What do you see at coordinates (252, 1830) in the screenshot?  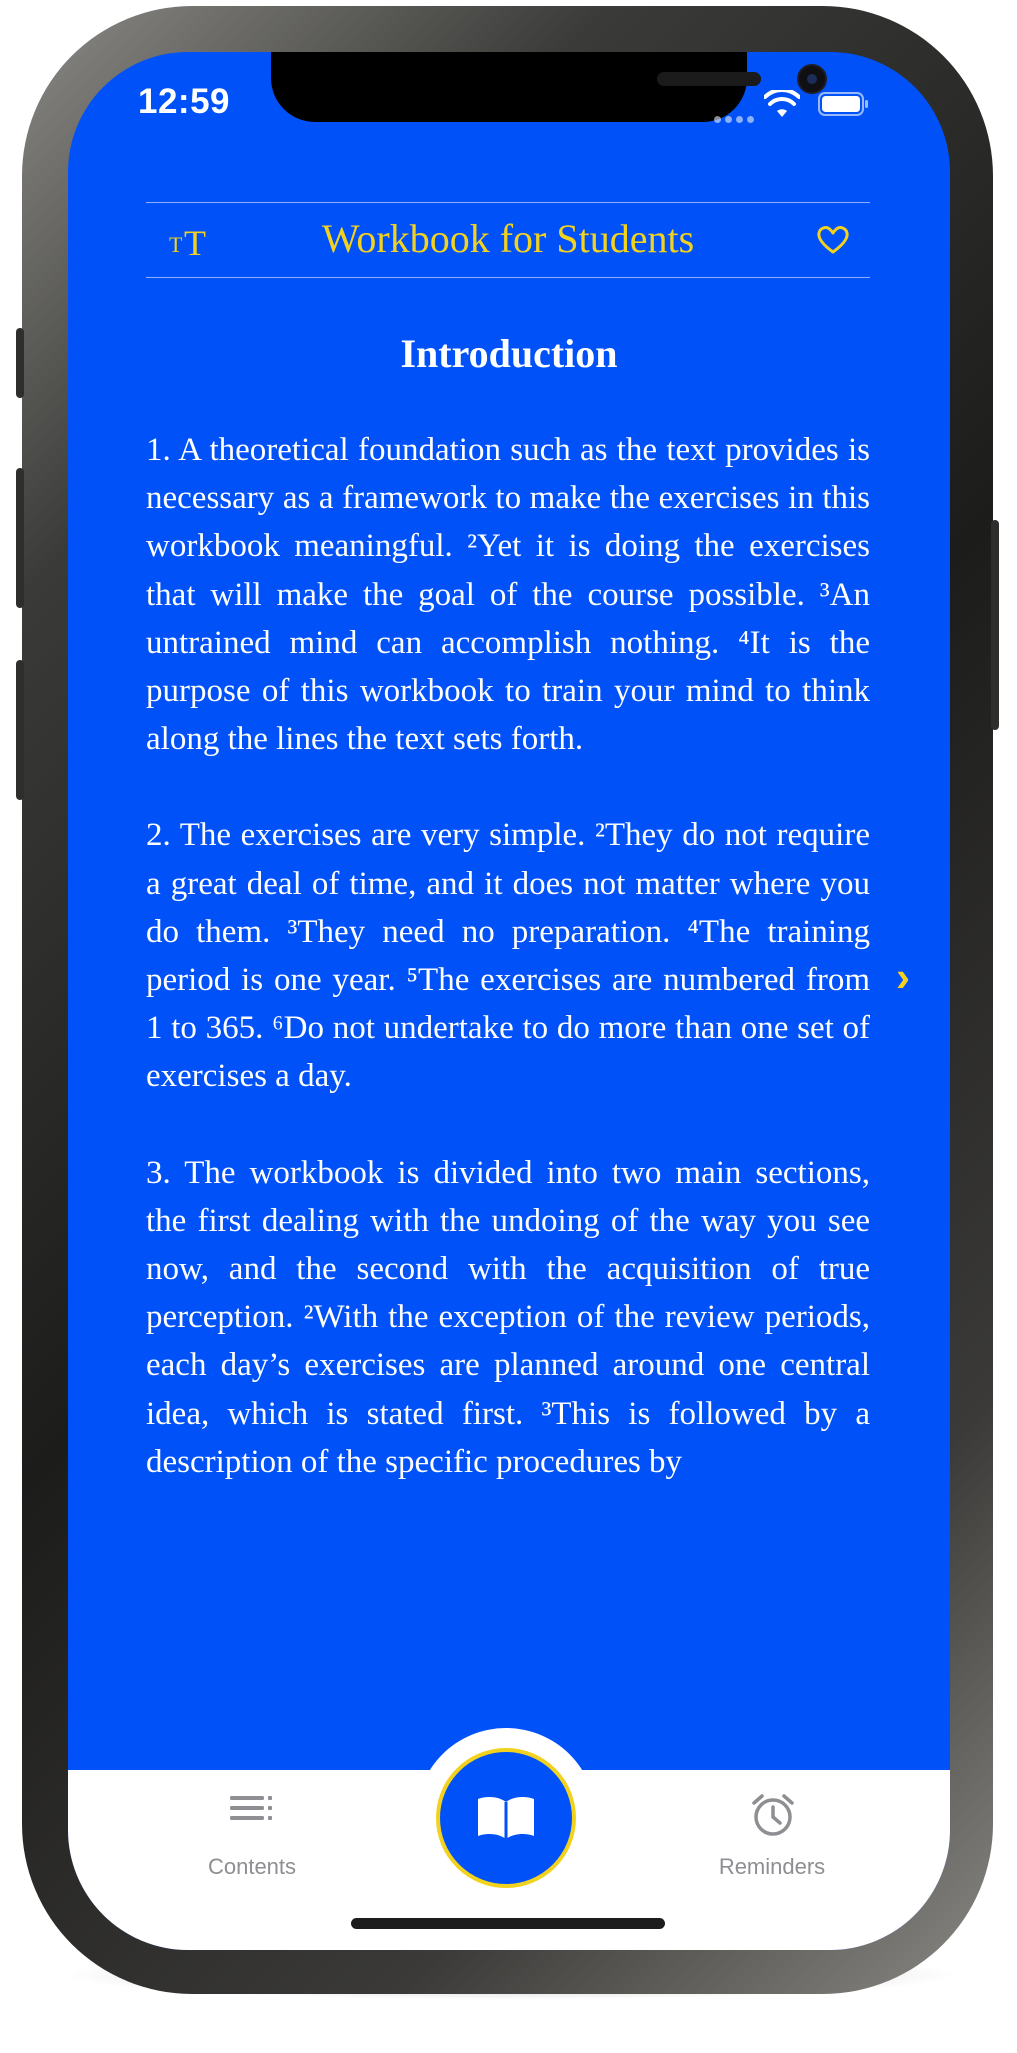 I see `tab-contents: Contents` at bounding box center [252, 1830].